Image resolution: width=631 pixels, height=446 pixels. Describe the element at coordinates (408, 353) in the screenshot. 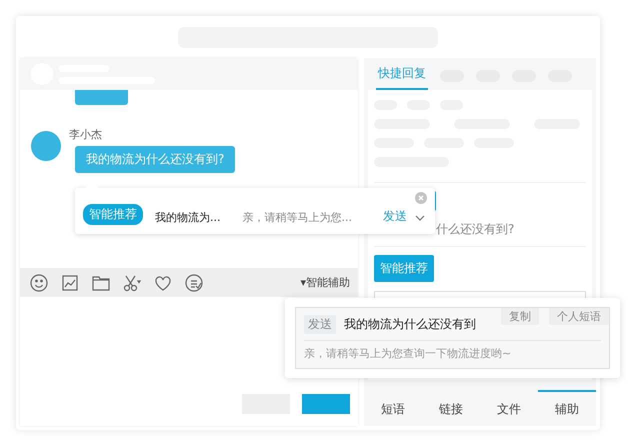

I see `answer-text: 亲，请稍等马上为您查询一下物流进度哟~` at that location.